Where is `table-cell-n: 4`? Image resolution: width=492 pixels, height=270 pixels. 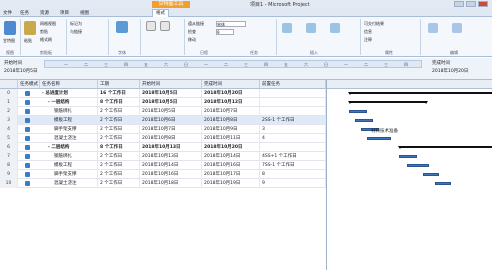
table-cell-n: 4 is located at coordinates (9, 129).